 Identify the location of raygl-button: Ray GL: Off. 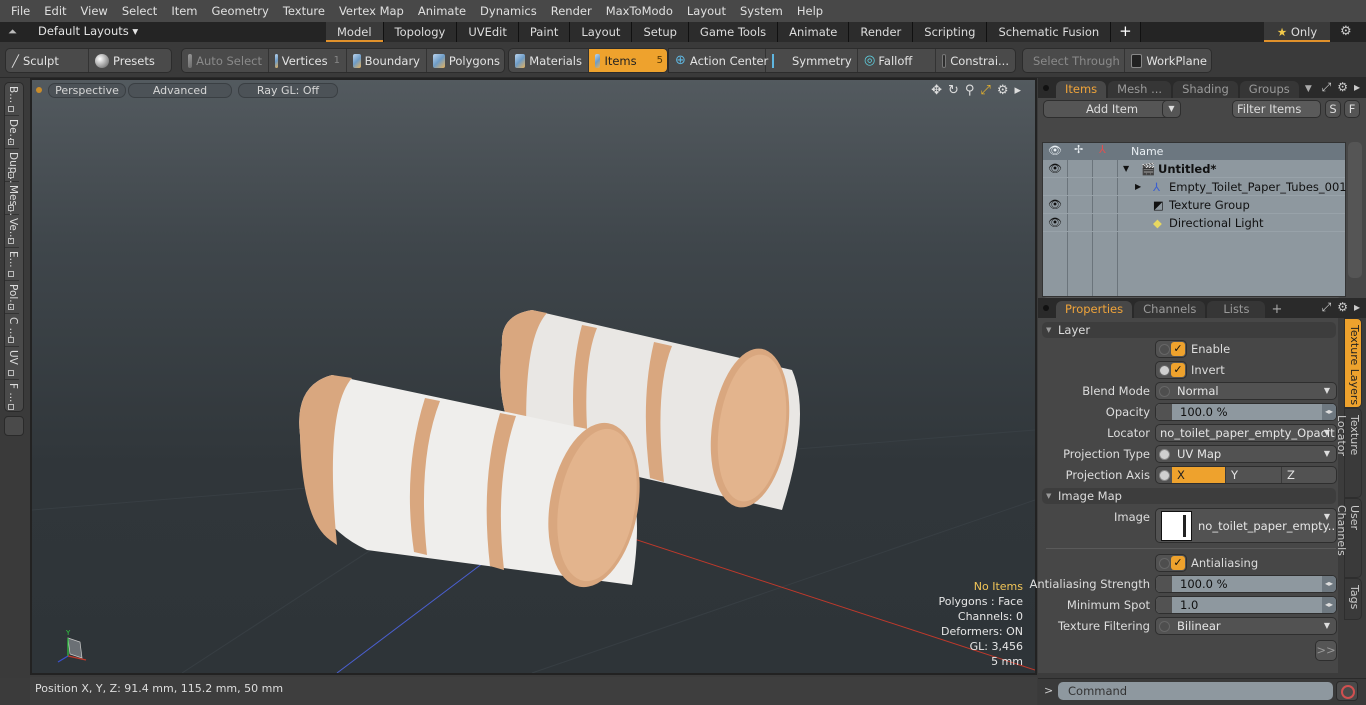
(288, 90).